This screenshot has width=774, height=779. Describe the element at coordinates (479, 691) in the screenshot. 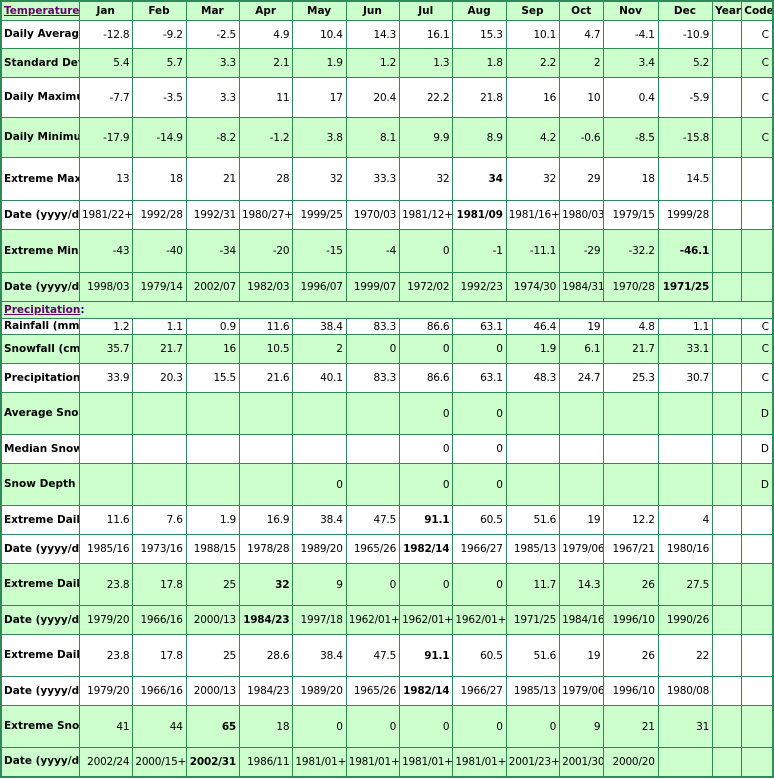

I see `value-cell-aug: 1966/27` at that location.